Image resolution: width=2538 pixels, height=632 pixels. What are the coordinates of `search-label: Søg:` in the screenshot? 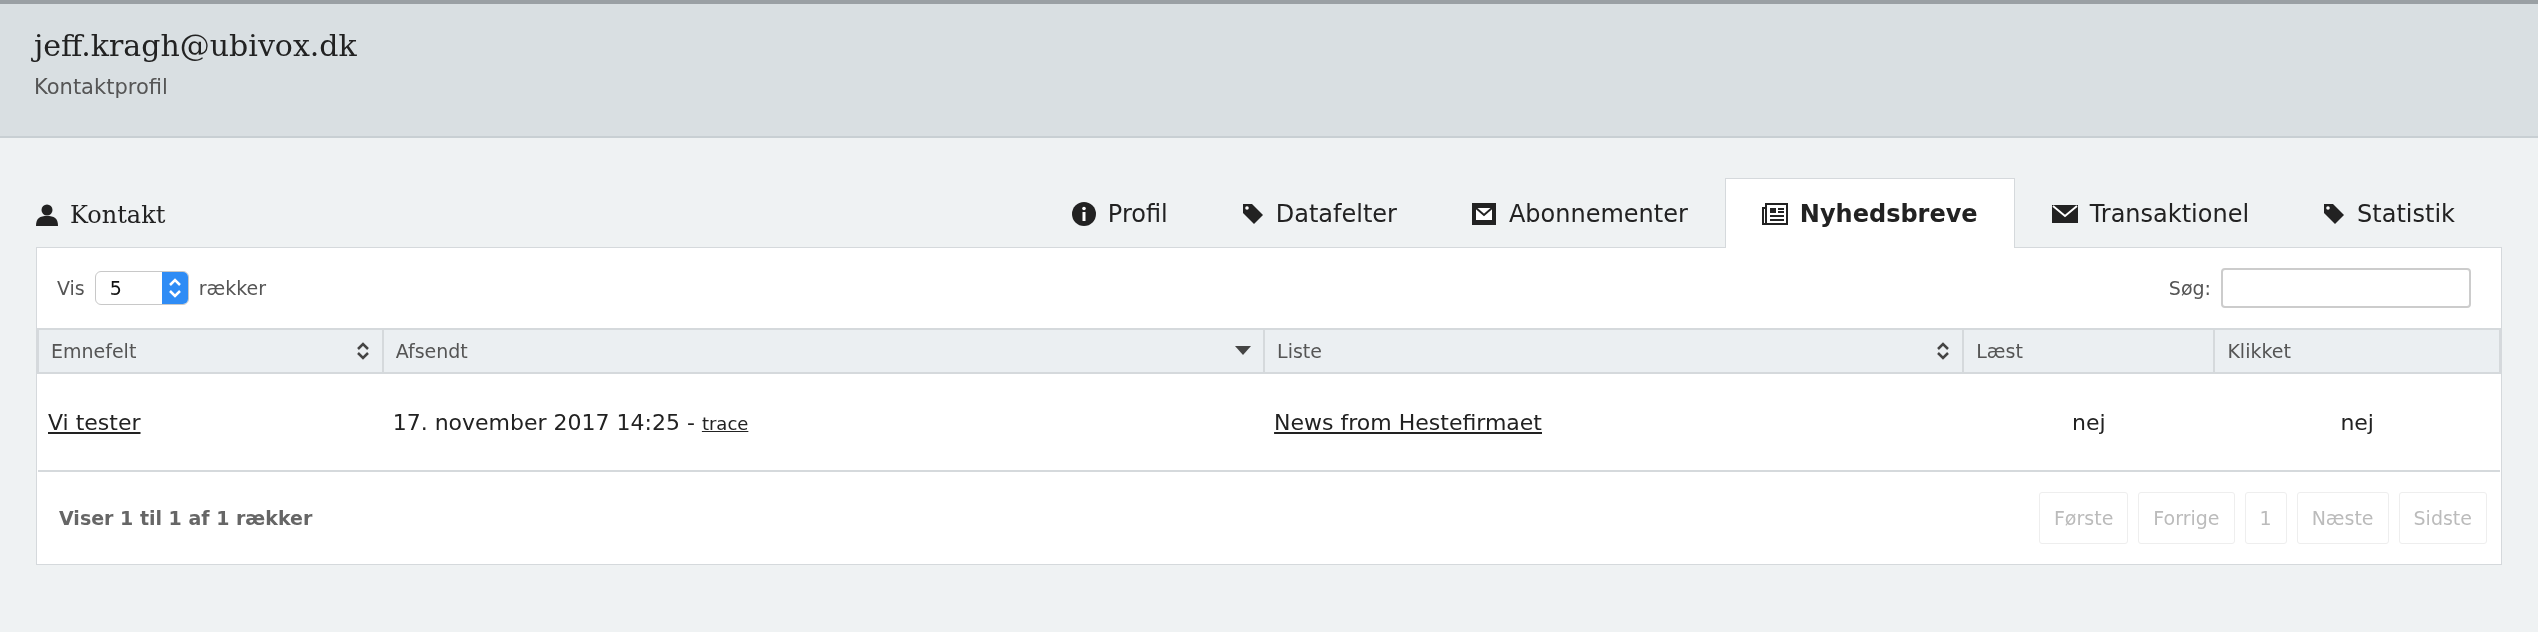 It's located at (2189, 288).